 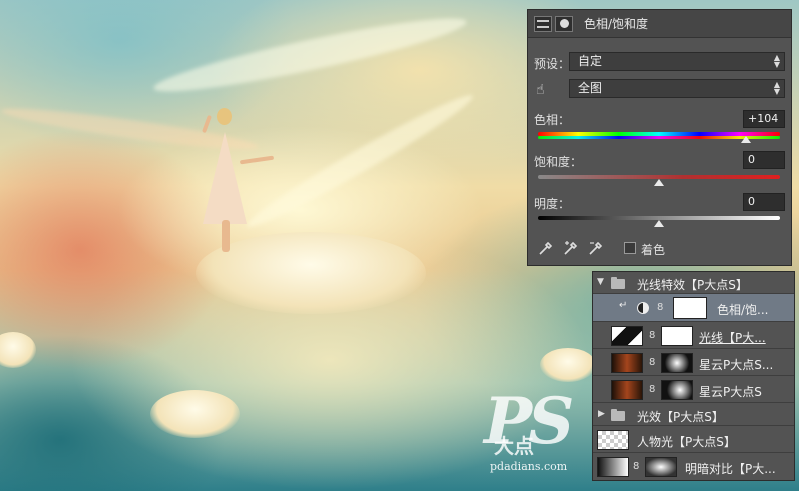 What do you see at coordinates (225, 178) in the screenshot?
I see `figure-dress` at bounding box center [225, 178].